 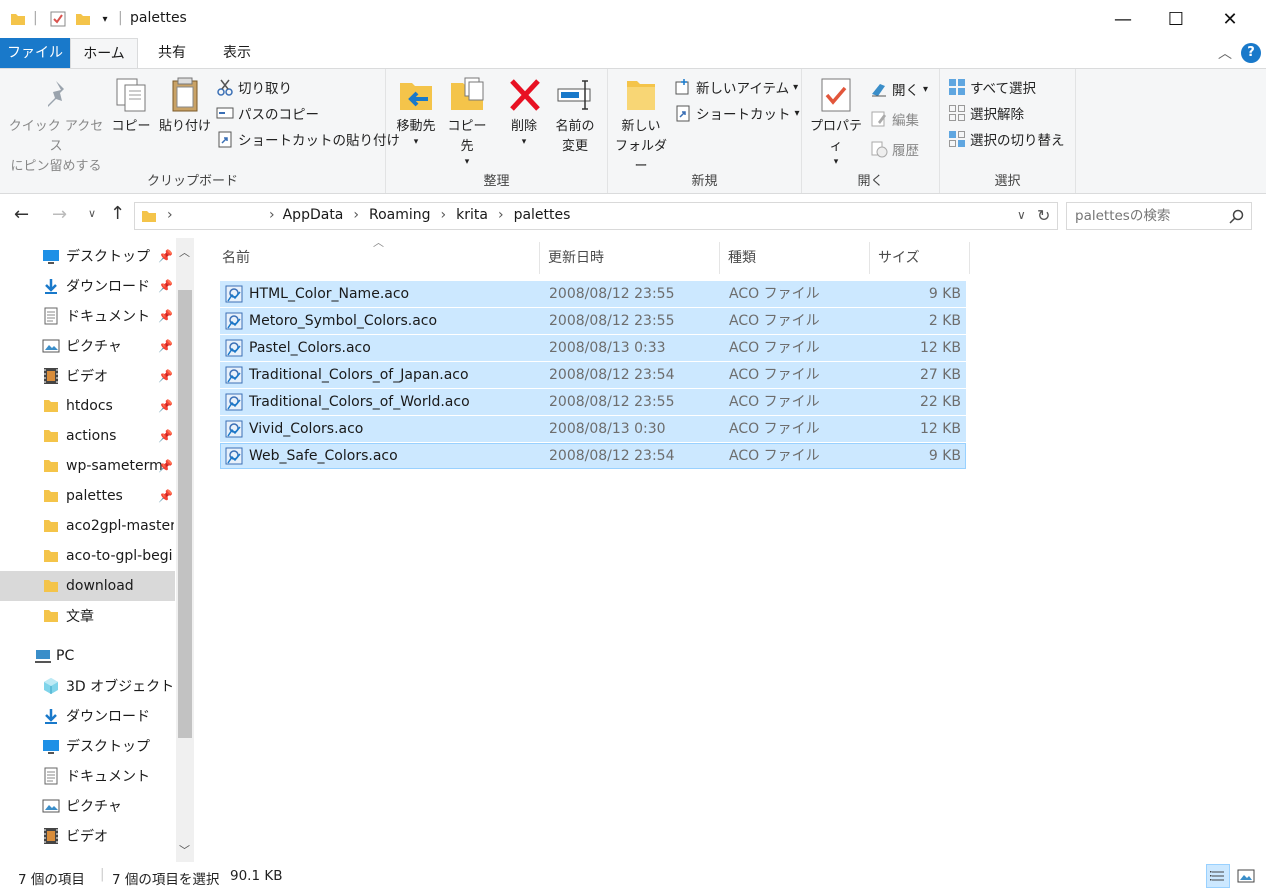 What do you see at coordinates (83, 19) in the screenshot?
I see `new-folder-icon` at bounding box center [83, 19].